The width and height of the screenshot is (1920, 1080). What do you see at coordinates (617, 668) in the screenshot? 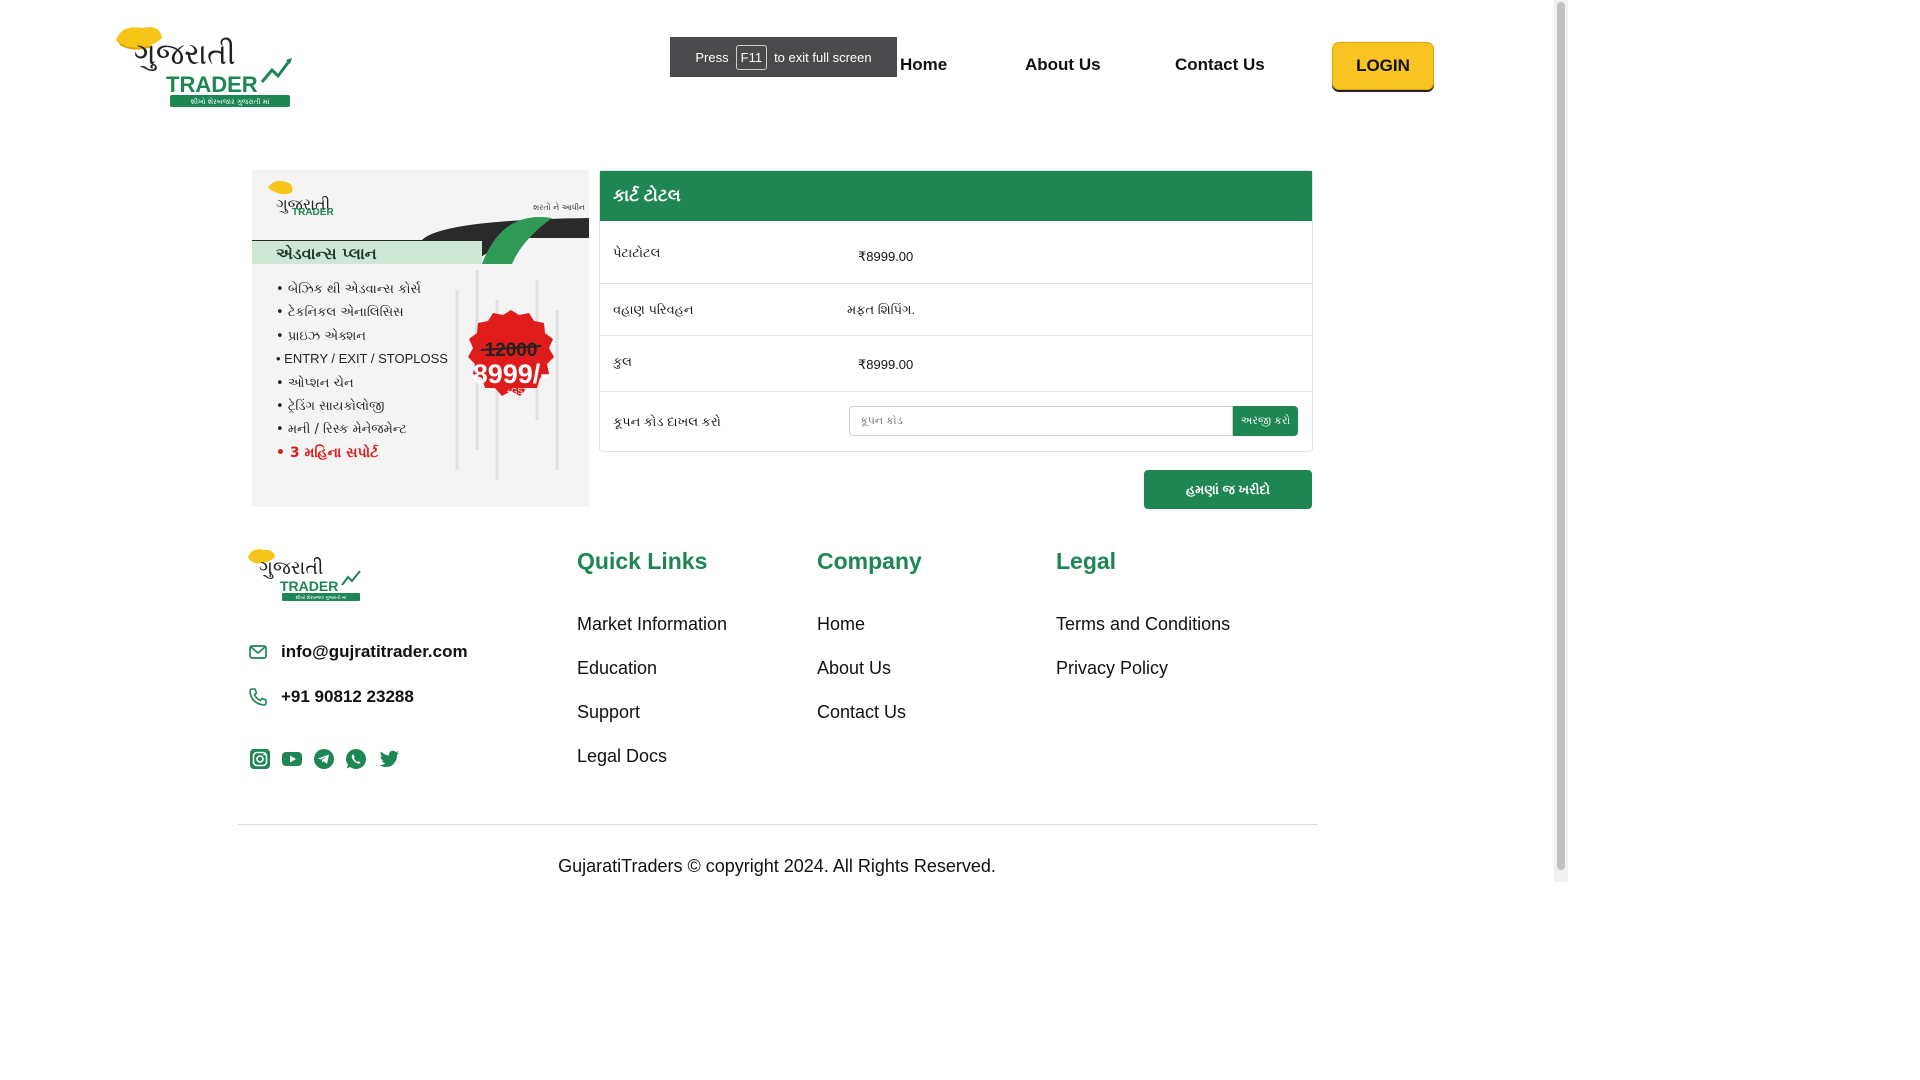
I see `link-education: Education` at bounding box center [617, 668].